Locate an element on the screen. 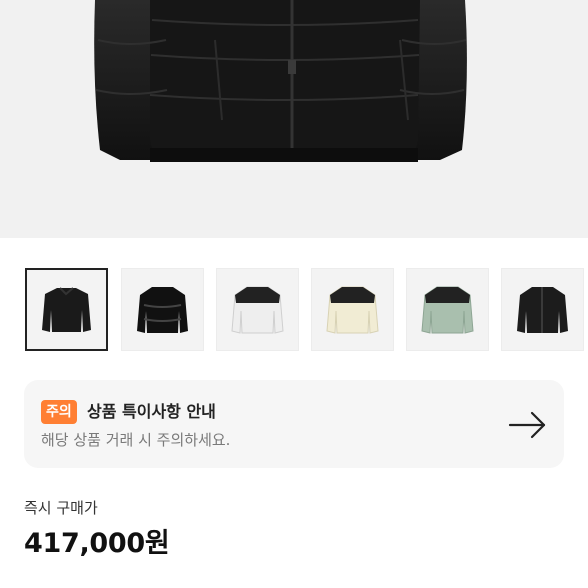 This screenshot has width=588, height=588. instant-buy-price-label: 즉시 구매가 is located at coordinates (61, 508).